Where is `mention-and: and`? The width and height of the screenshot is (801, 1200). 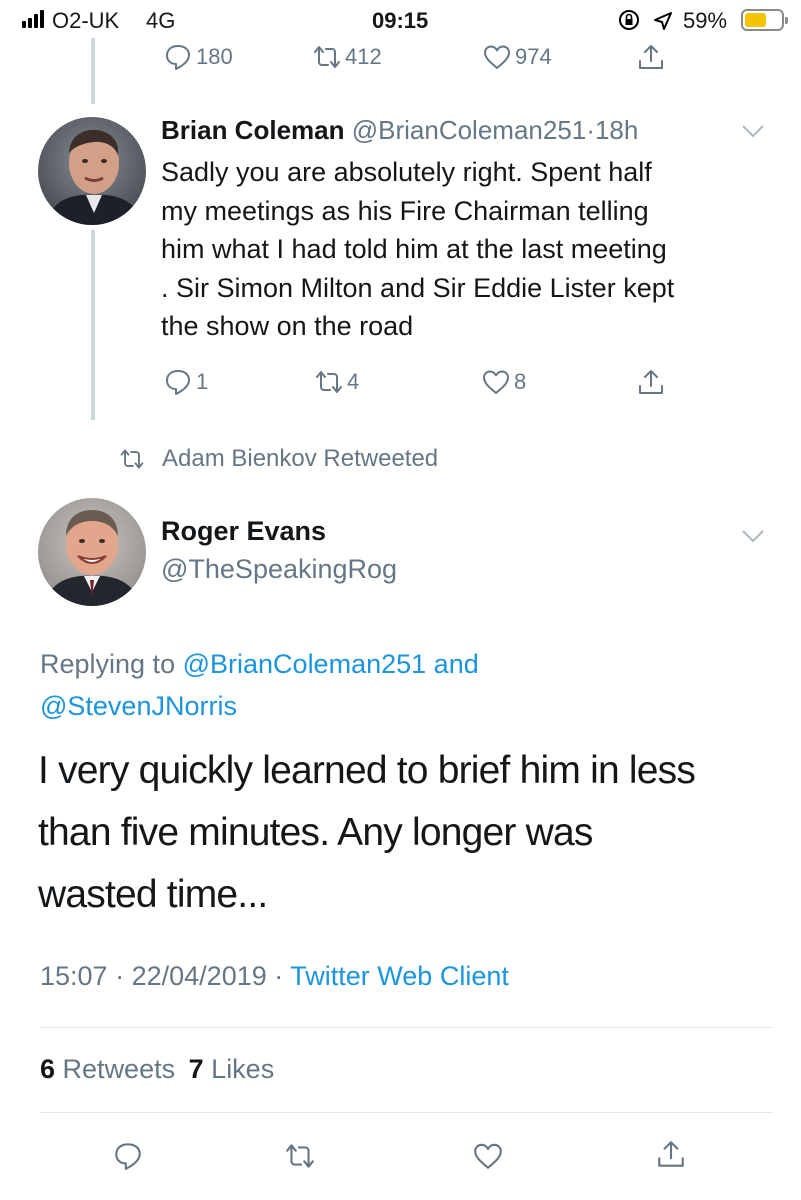 mention-and: and is located at coordinates (456, 664).